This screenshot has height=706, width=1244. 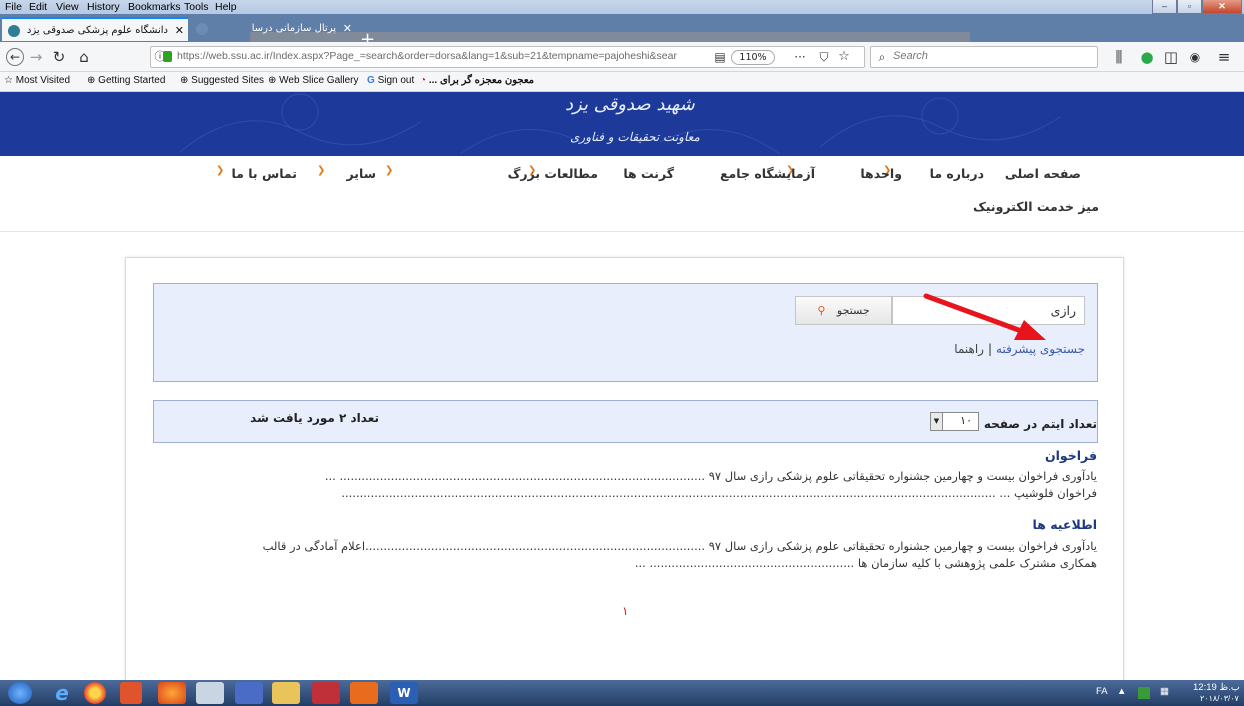 I want to click on nav-home: صفحه اصلی, so click(x=1043, y=173).